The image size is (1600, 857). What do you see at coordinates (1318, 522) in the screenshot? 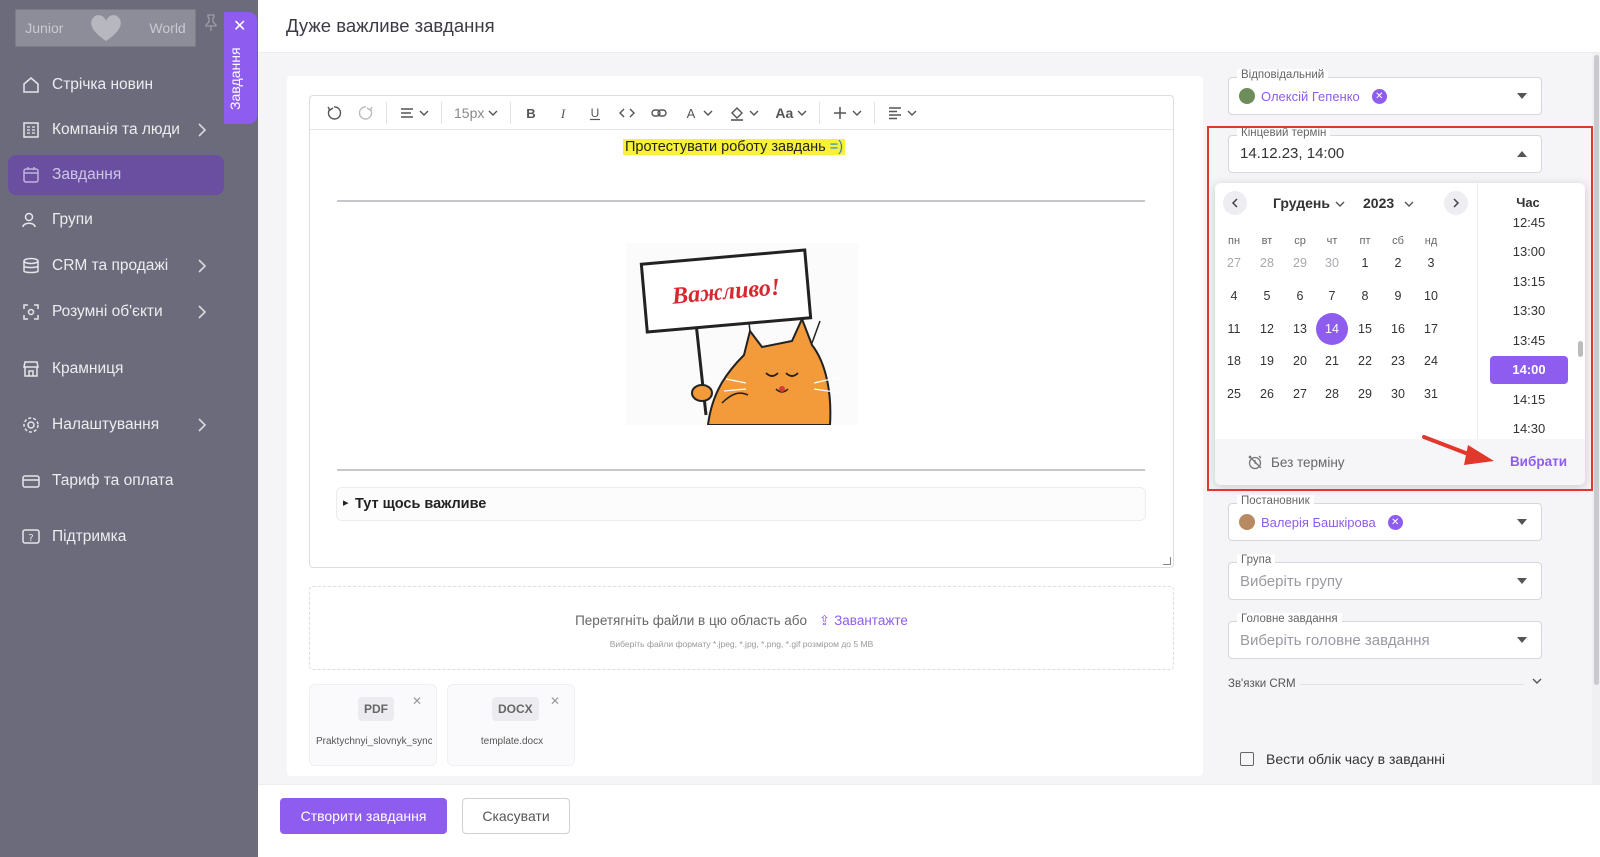
I see `user-name: Валерія Башкірова` at bounding box center [1318, 522].